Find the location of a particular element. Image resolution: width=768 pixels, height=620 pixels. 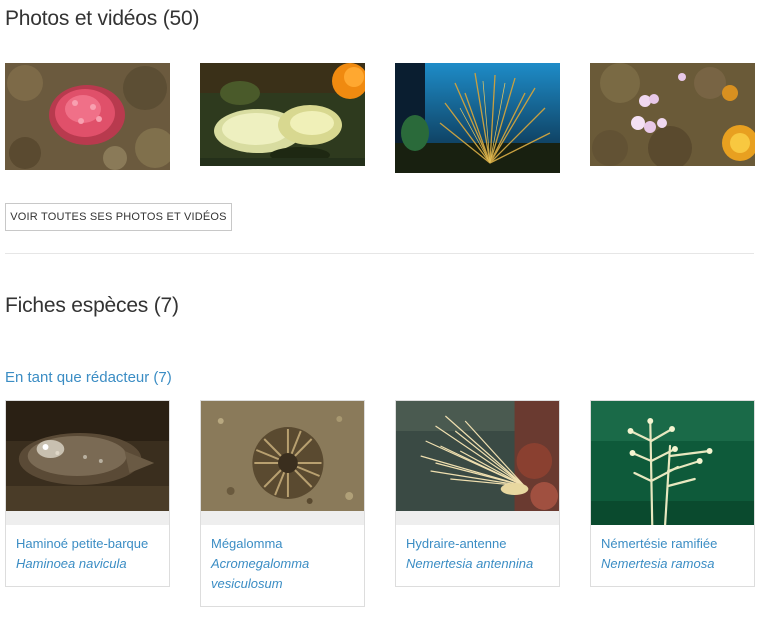

species-card-4: Némertésie ramifiée Nemertesia ramosa is located at coordinates (672, 493).